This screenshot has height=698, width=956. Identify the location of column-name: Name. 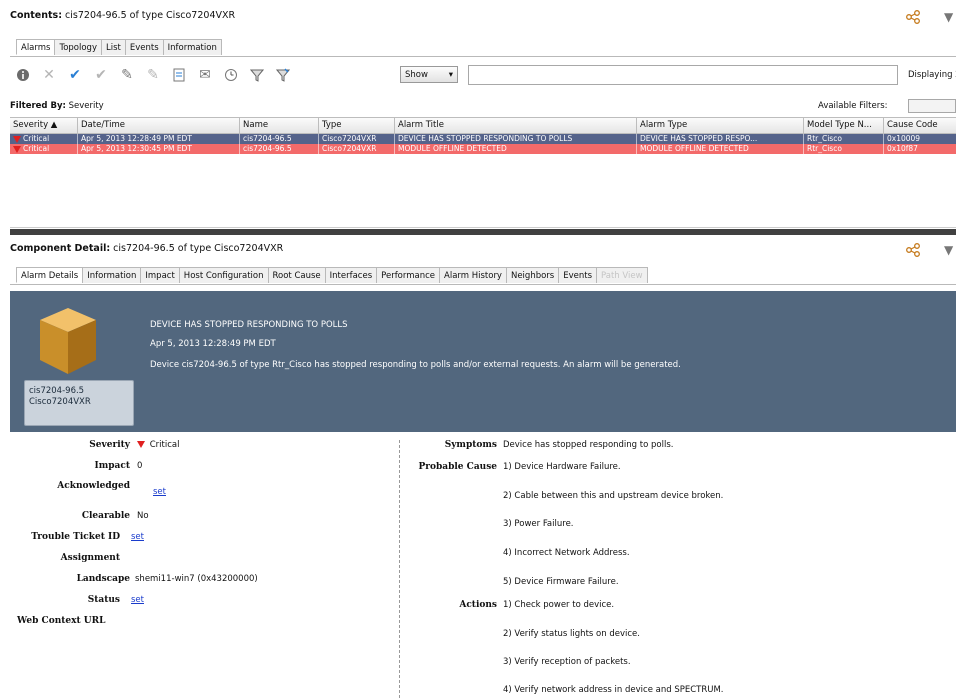
(279, 125).